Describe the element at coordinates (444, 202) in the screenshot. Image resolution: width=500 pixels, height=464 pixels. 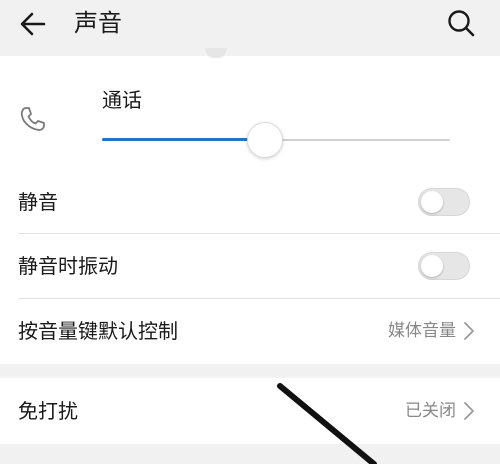
I see `mute-toggle` at that location.